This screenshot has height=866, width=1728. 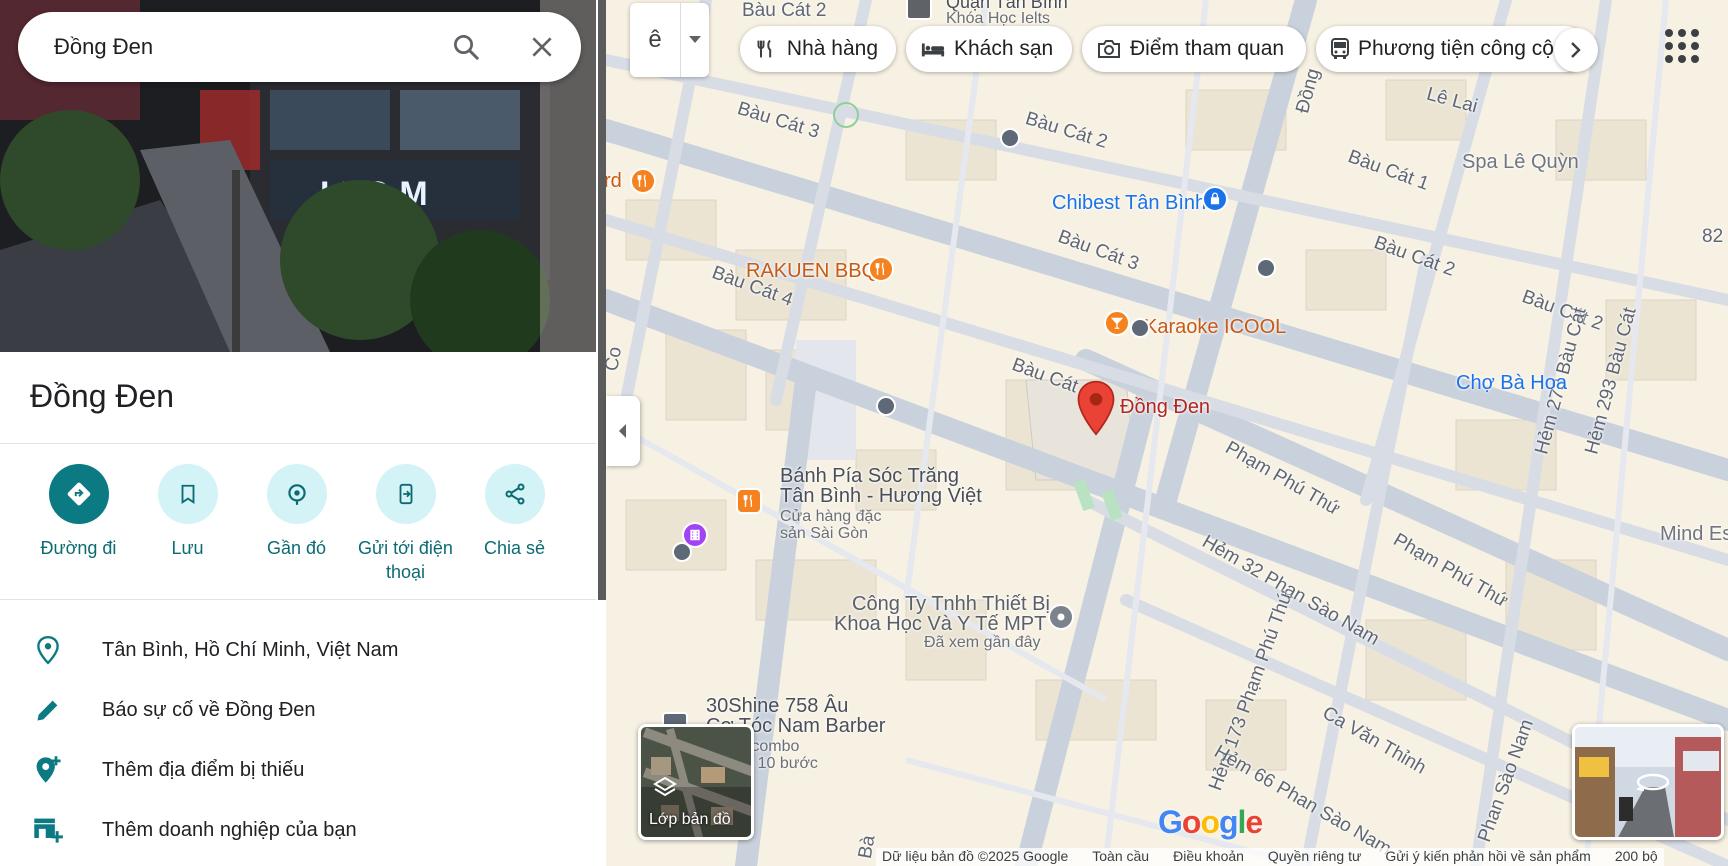 I want to click on nearby-icon, so click(x=296, y=494).